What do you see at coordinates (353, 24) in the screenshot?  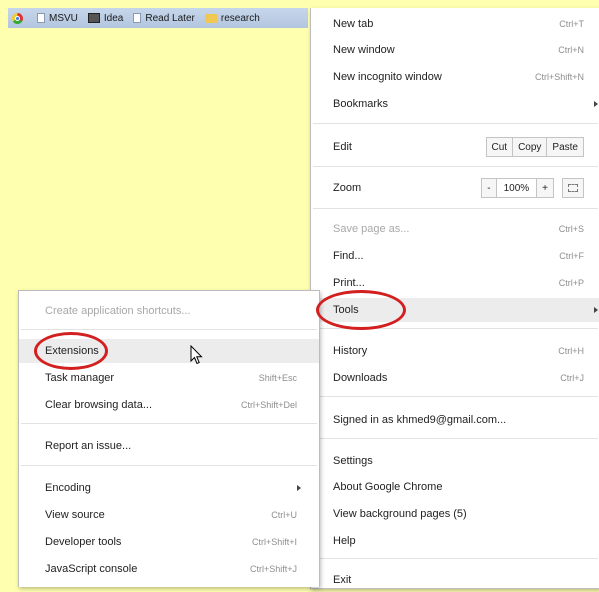 I see `menu-item-label: New tab` at bounding box center [353, 24].